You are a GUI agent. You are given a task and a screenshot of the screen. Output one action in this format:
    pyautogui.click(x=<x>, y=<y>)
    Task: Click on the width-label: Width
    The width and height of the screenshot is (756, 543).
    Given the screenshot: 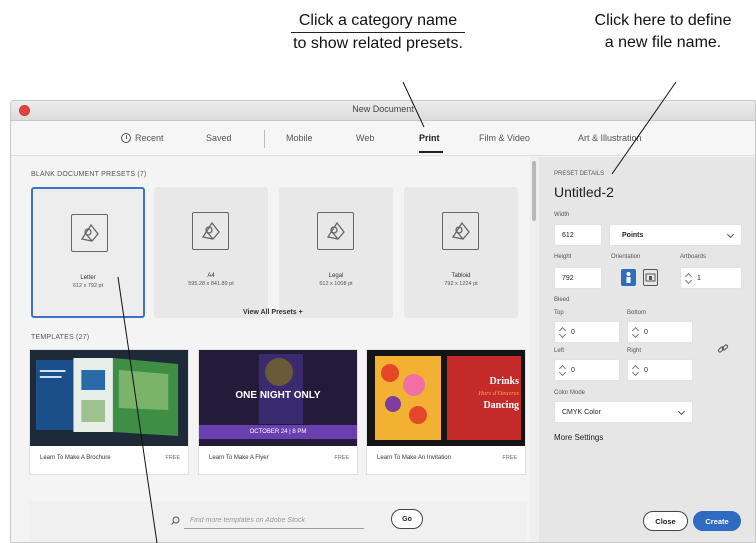 What is the action you would take?
    pyautogui.click(x=562, y=215)
    